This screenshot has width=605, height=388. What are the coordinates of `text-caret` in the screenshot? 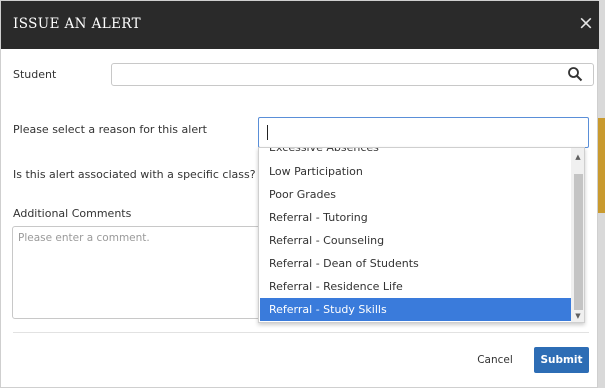 It's located at (267, 132).